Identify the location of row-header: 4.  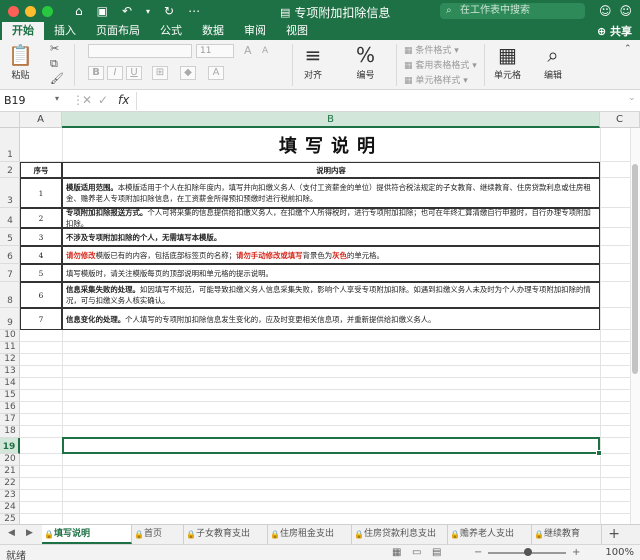
(10, 218).